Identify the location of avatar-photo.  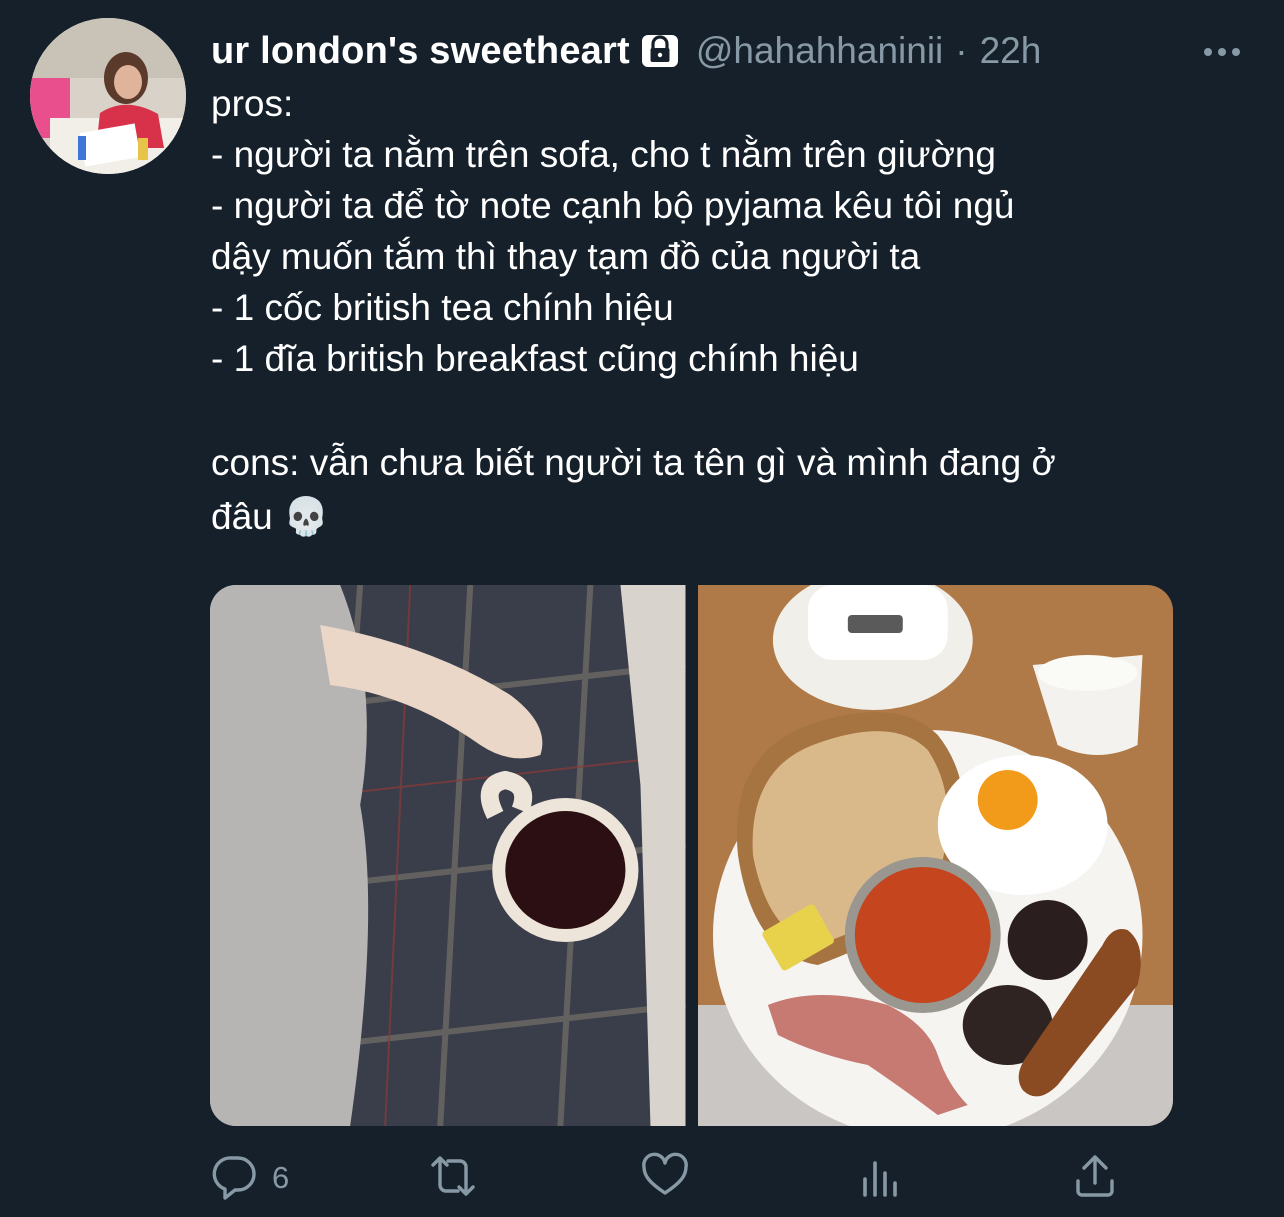
(108, 96).